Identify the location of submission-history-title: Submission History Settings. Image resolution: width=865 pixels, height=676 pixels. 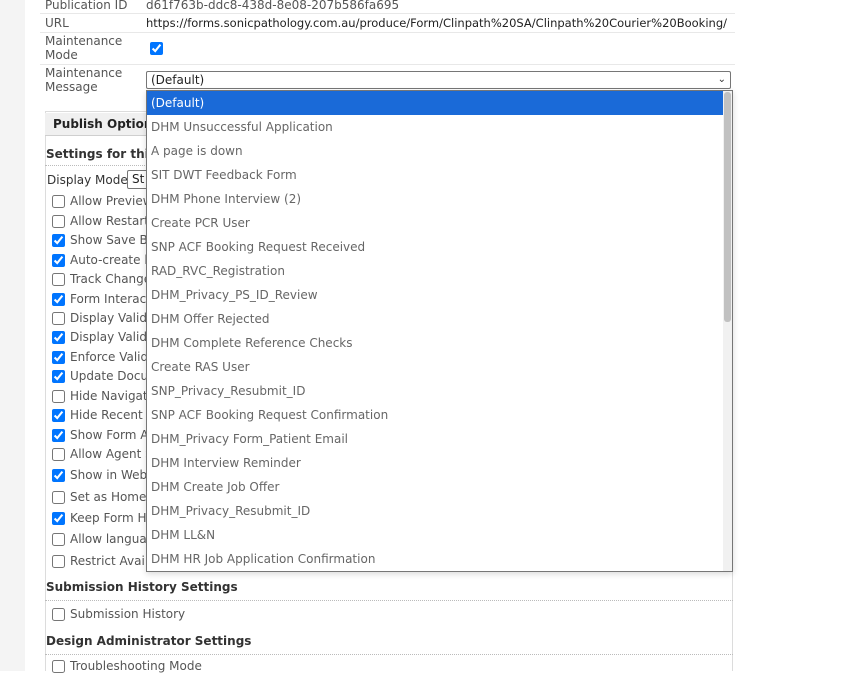
(142, 587).